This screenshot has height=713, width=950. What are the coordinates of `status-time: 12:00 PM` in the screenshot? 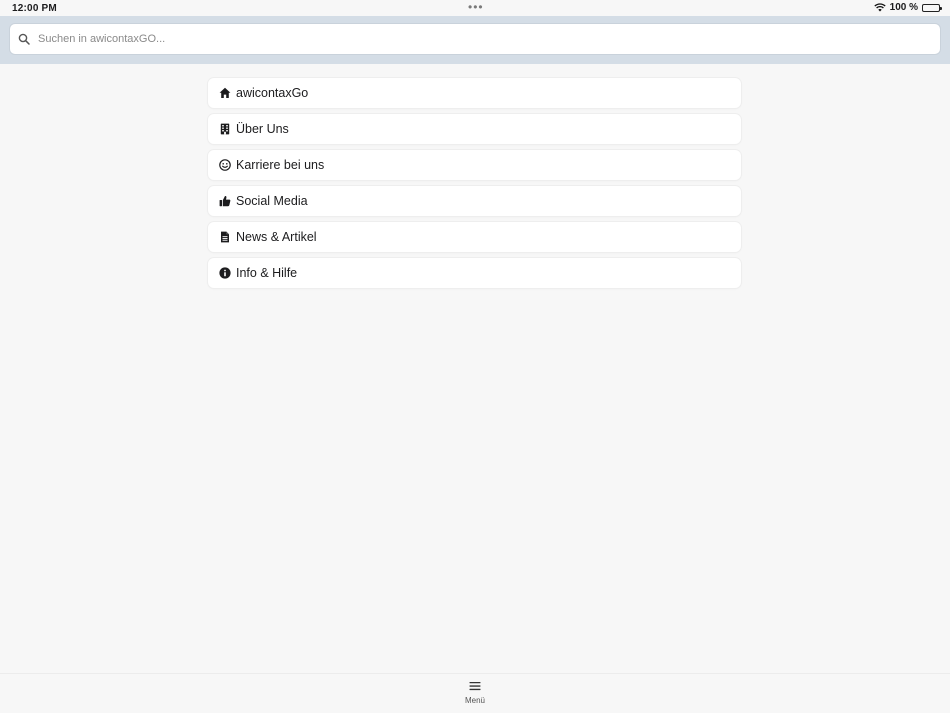 It's located at (34, 8).